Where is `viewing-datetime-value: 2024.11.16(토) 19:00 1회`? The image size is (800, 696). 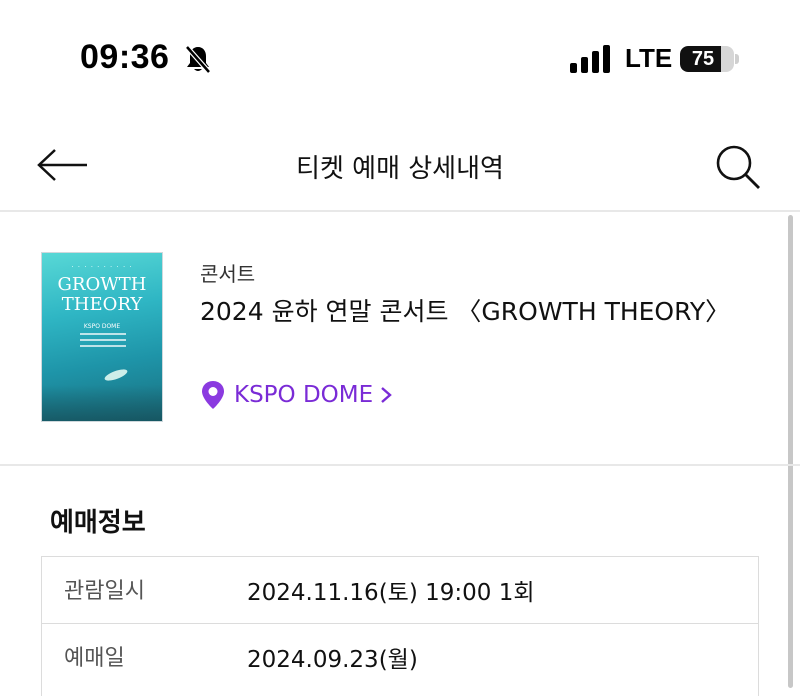
viewing-datetime-value: 2024.11.16(토) 19:00 1회 is located at coordinates (391, 593).